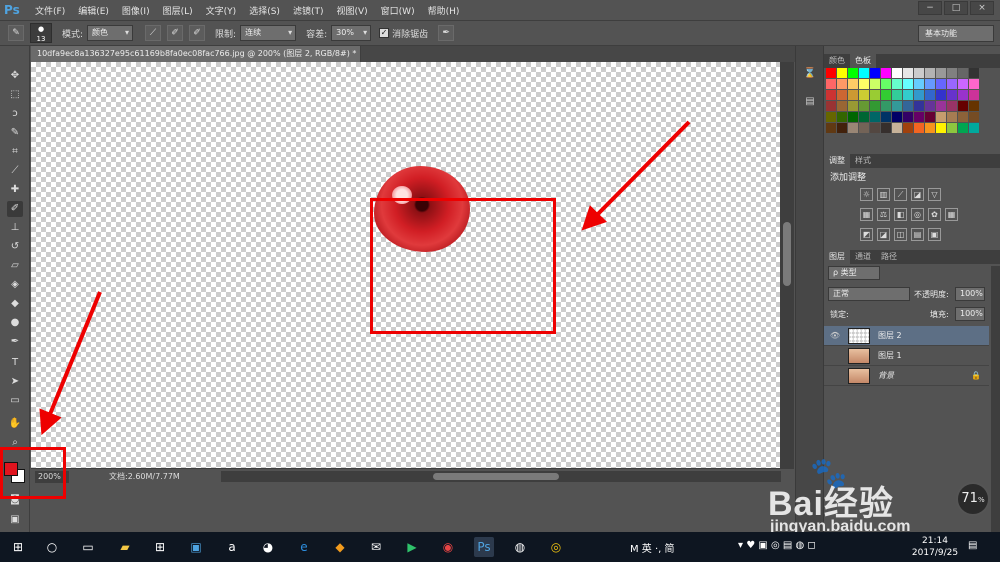 This screenshot has width=1000, height=562. I want to click on close-button: ×, so click(982, 8).